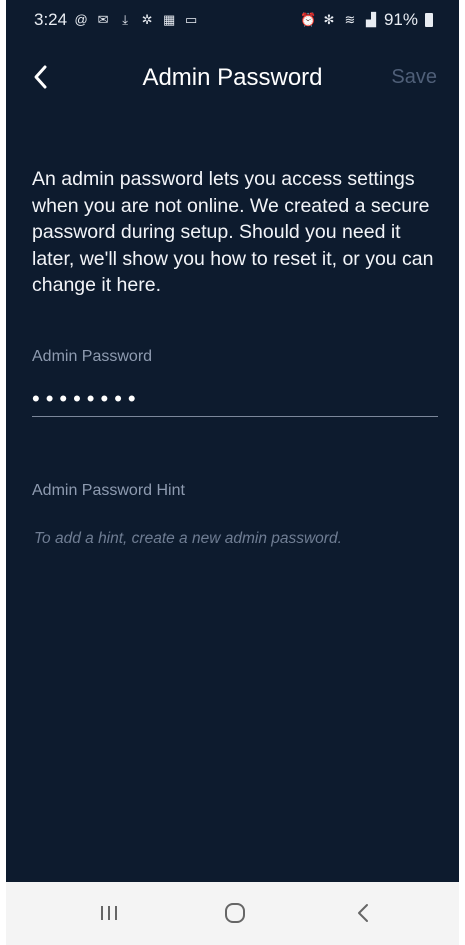 This screenshot has height=945, width=465. Describe the element at coordinates (92, 356) in the screenshot. I see `password-label: Admin Password` at that location.